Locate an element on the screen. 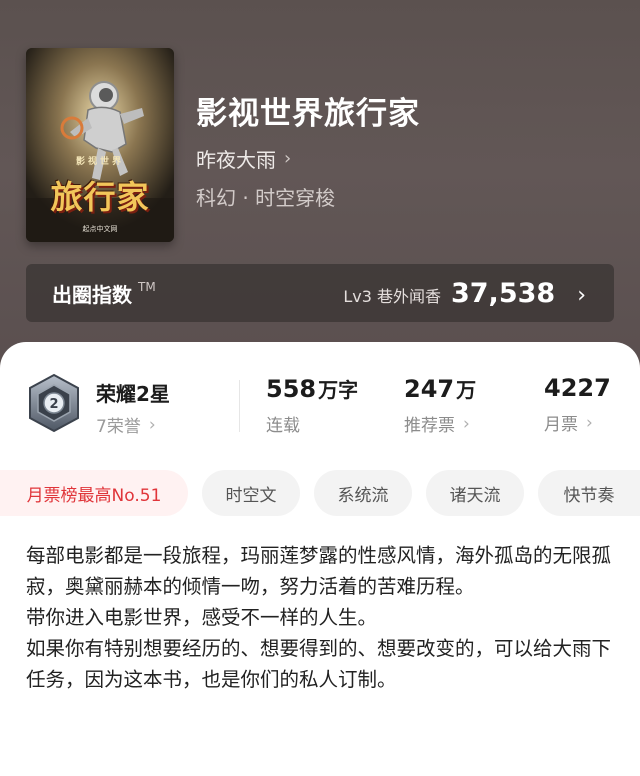  trademark-mark: TM is located at coordinates (147, 287).